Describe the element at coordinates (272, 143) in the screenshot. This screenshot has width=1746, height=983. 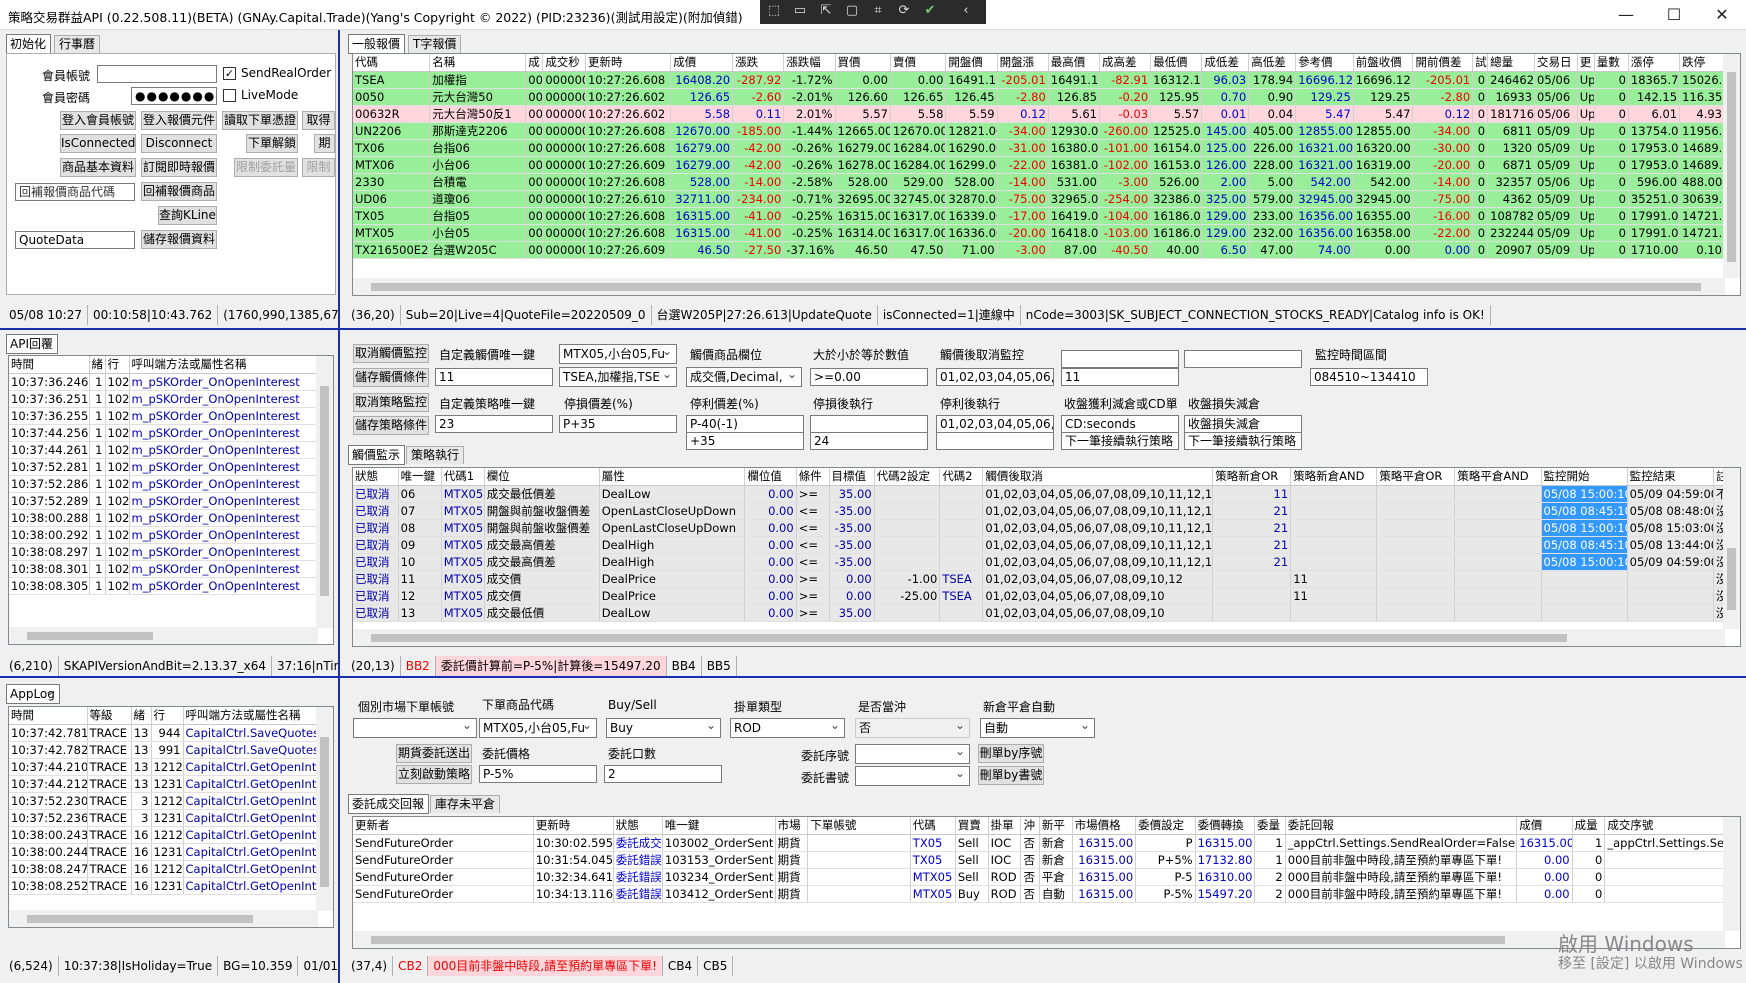
I see `unlock-order-button: 下單解鎖` at that location.